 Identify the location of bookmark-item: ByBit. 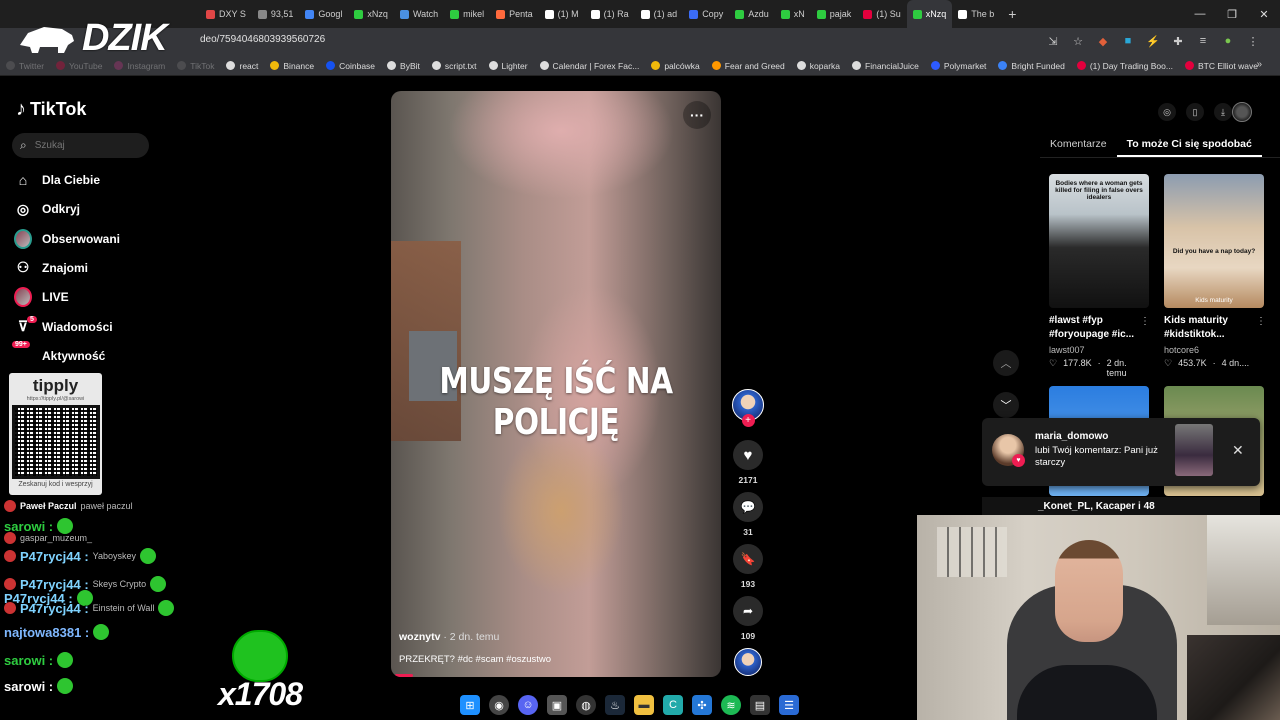
(403, 66).